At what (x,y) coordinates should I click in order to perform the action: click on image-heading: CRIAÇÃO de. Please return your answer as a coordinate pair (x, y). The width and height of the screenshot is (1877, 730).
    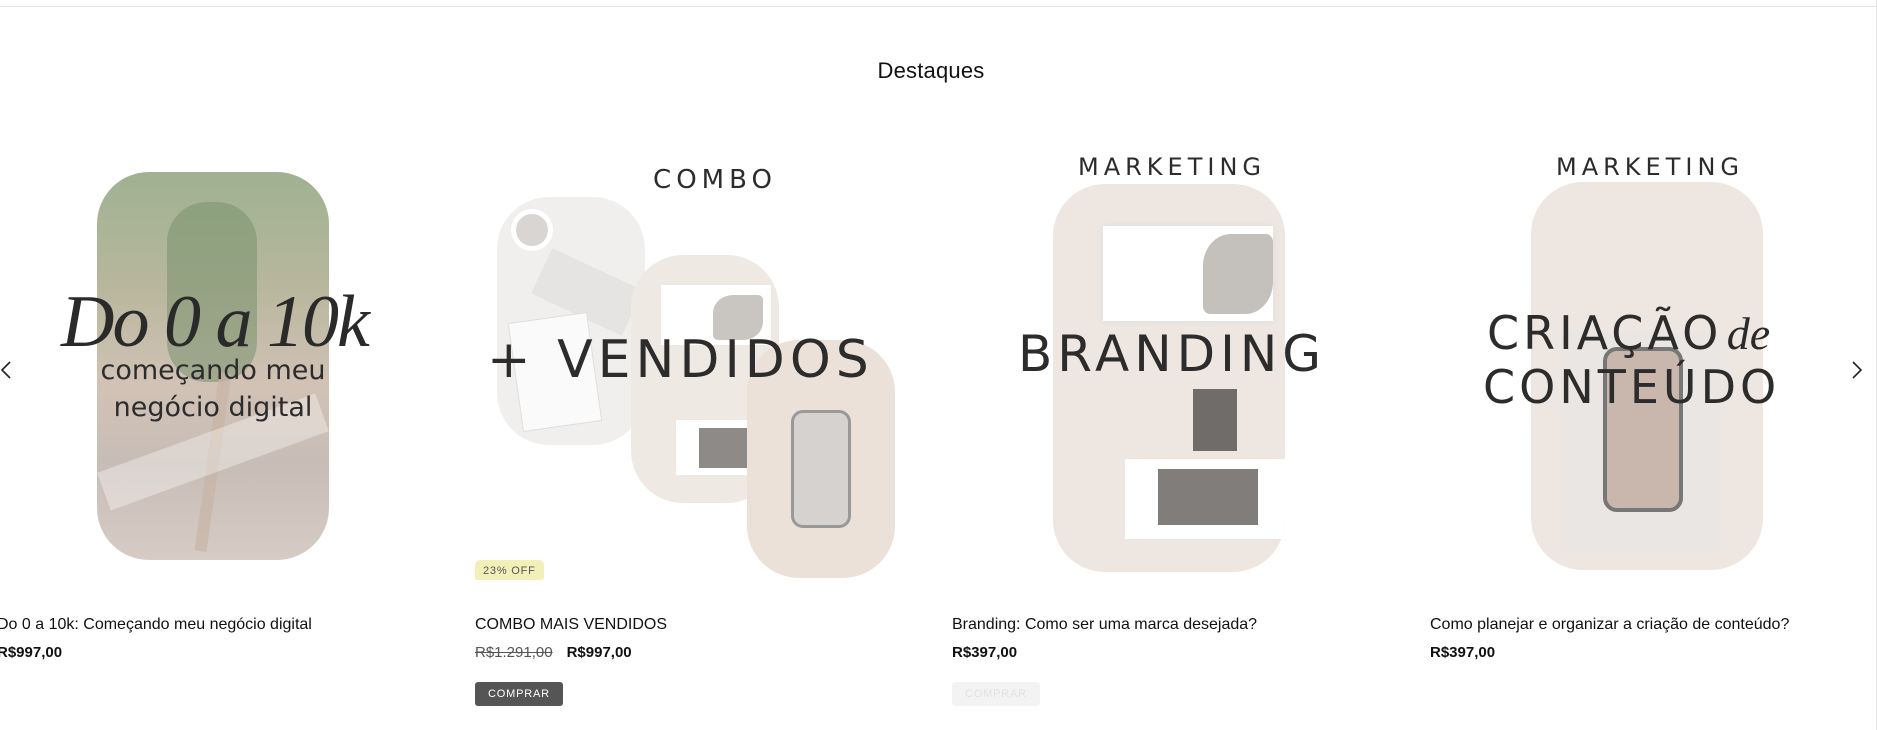
    Looking at the image, I should click on (1652, 333).